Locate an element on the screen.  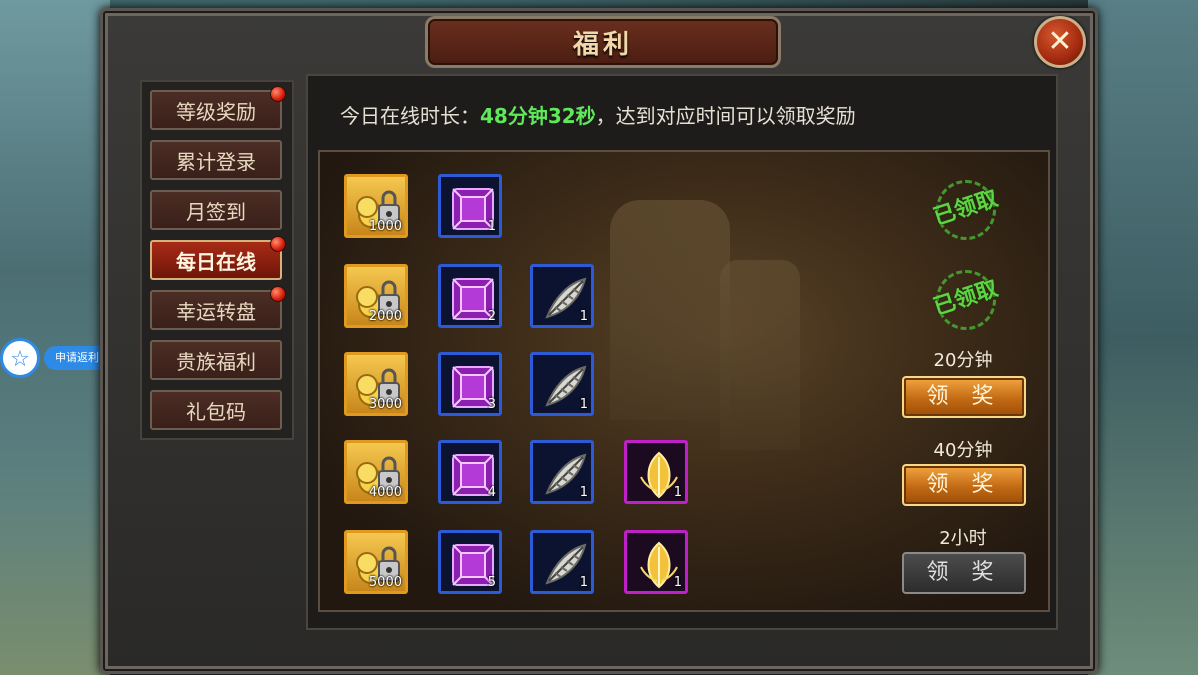
purple-gem-item: 1 is located at coordinates (470, 206).